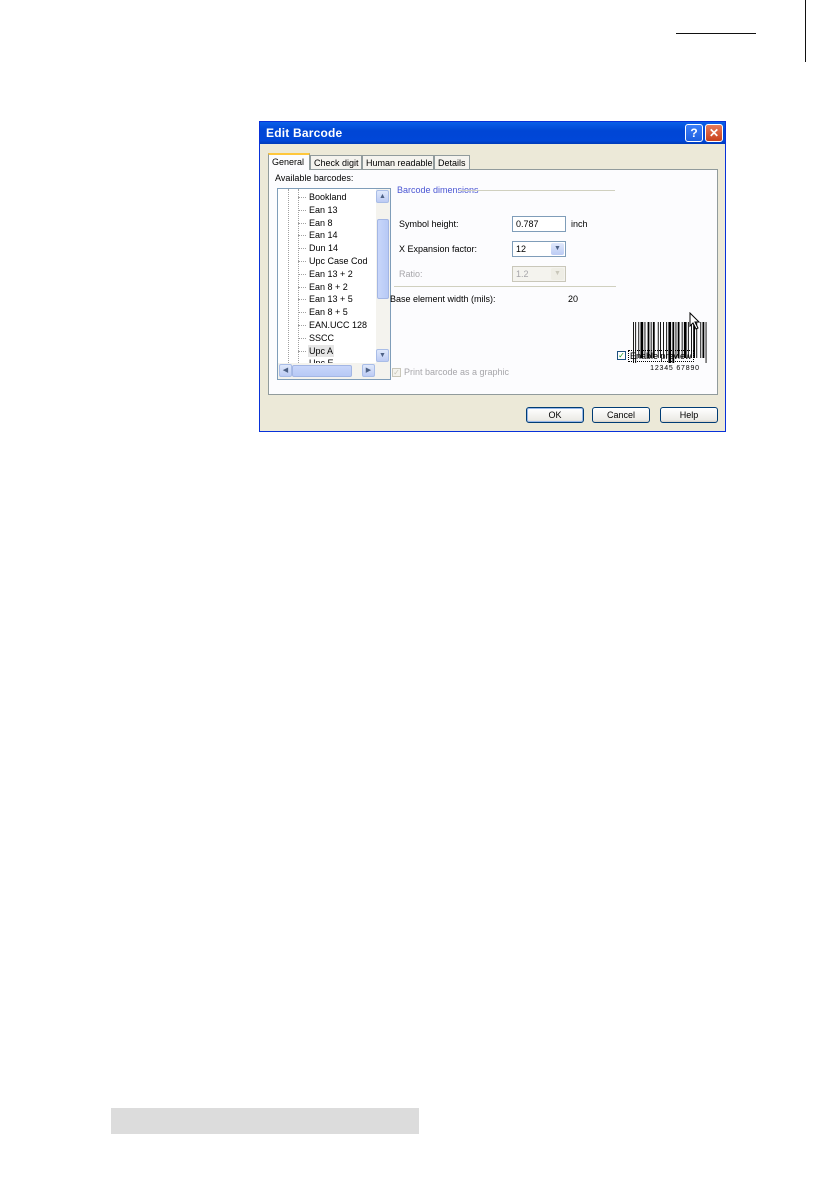 Image resolution: width=839 pixels, height=1191 pixels. I want to click on list-item: Dun 14, so click(323, 248).